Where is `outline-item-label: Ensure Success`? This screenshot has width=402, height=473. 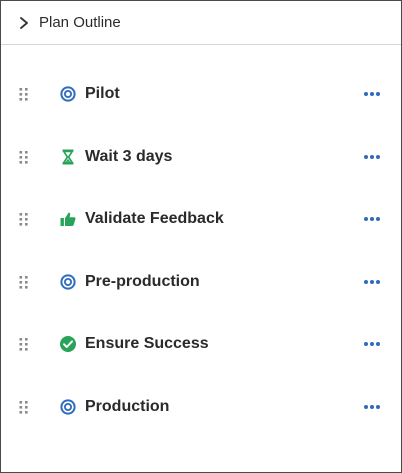
outline-item-label: Ensure Success is located at coordinates (147, 344).